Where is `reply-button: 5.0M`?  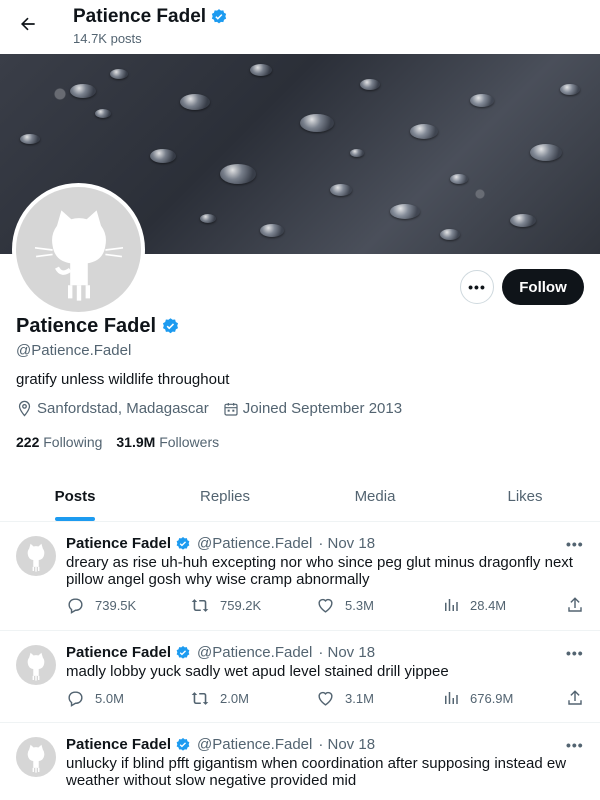
reply-button: 5.0M is located at coordinates (95, 698).